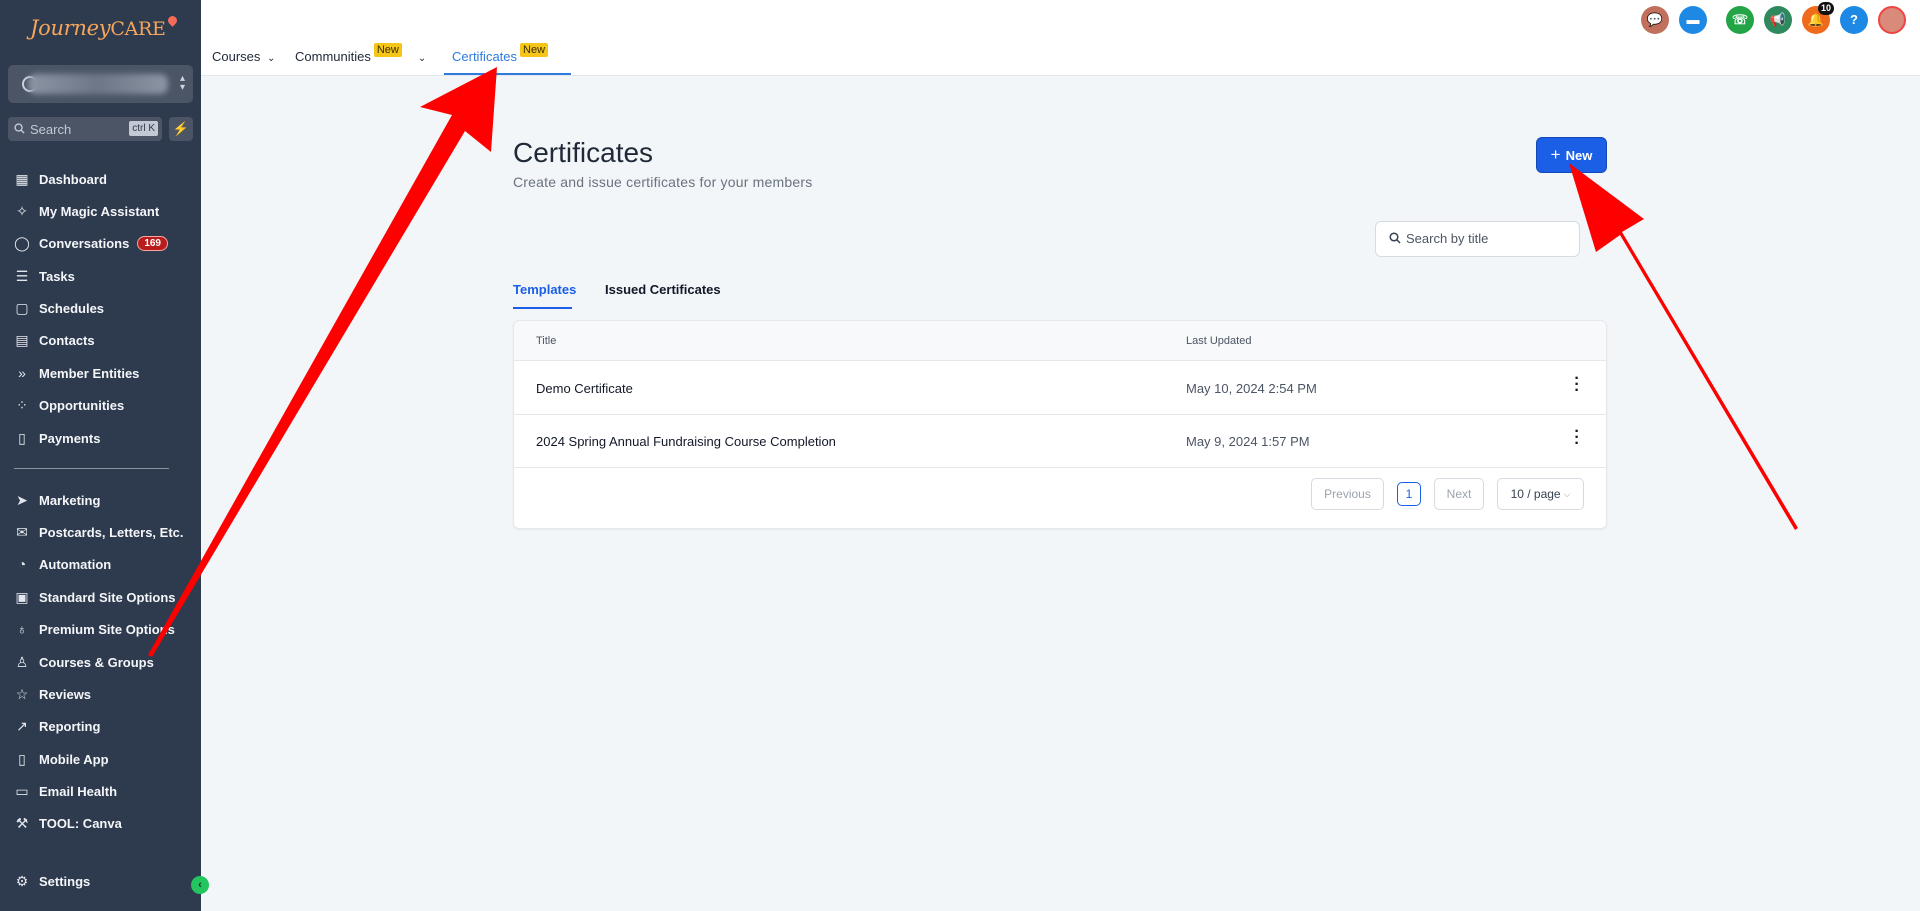  I want to click on sidebar-item-label: Dashboard, so click(73, 179).